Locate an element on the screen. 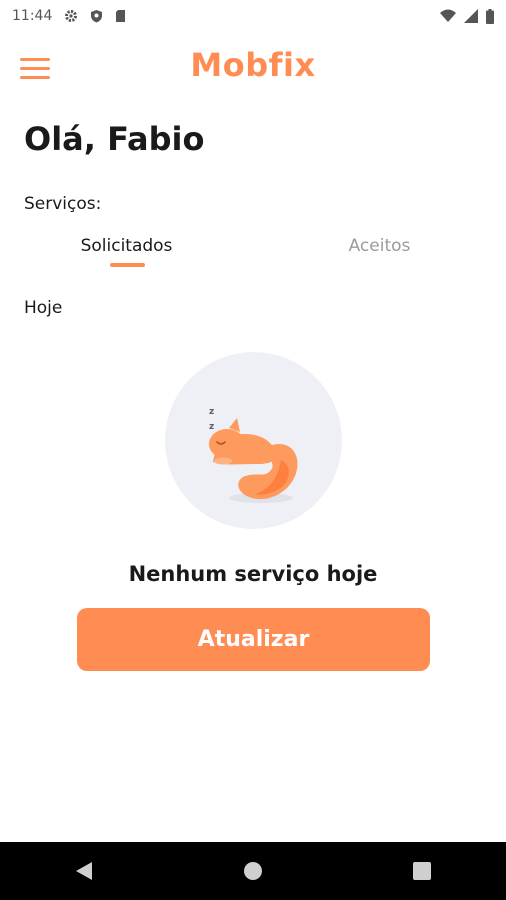 Image resolution: width=506 pixels, height=900 pixels. app-bar: Mobfix is located at coordinates (253, 68).